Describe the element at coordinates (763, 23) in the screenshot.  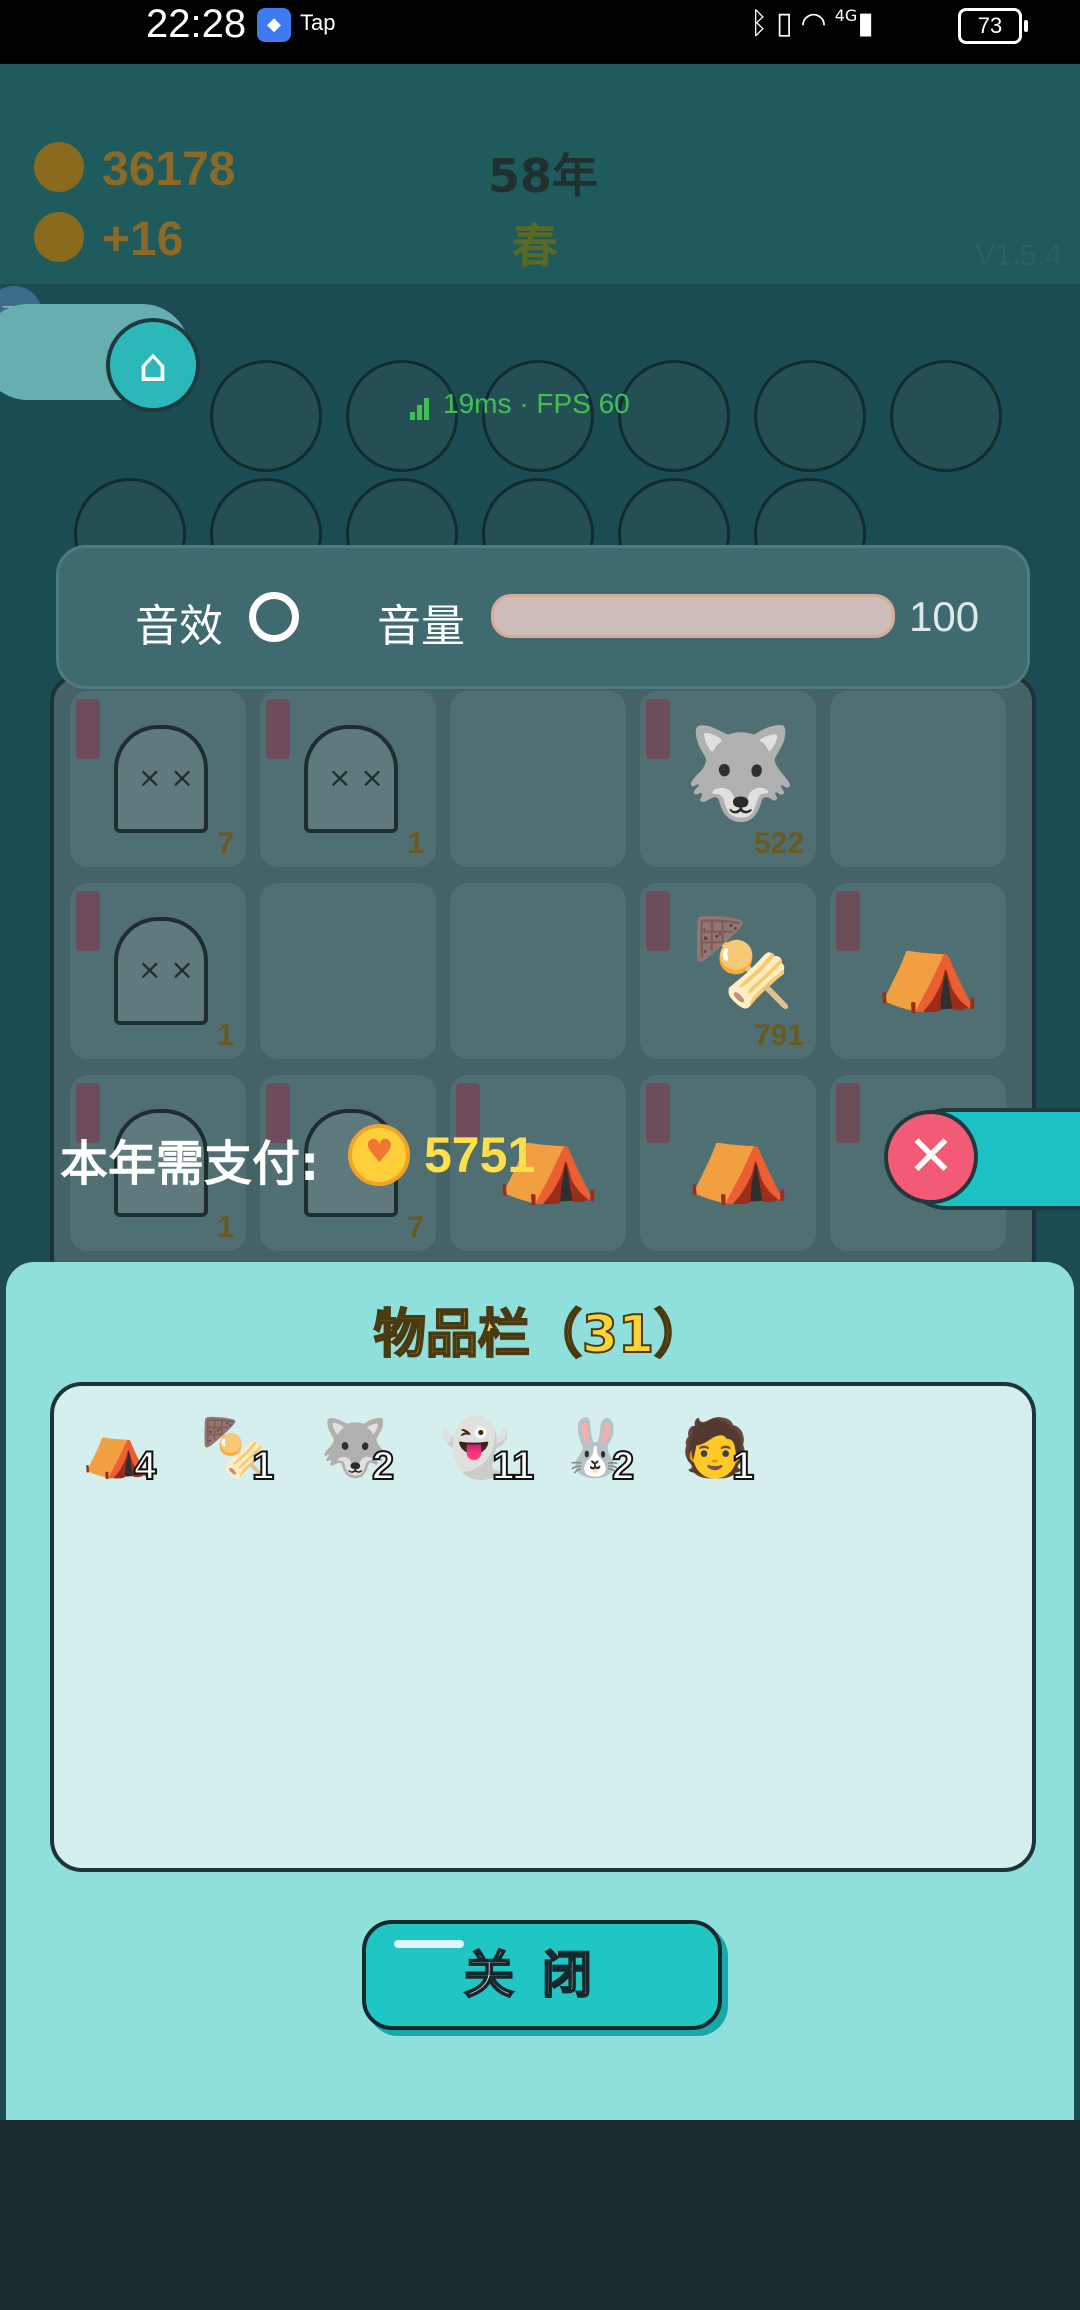
I see `bluetooth-icon: ᛒ` at that location.